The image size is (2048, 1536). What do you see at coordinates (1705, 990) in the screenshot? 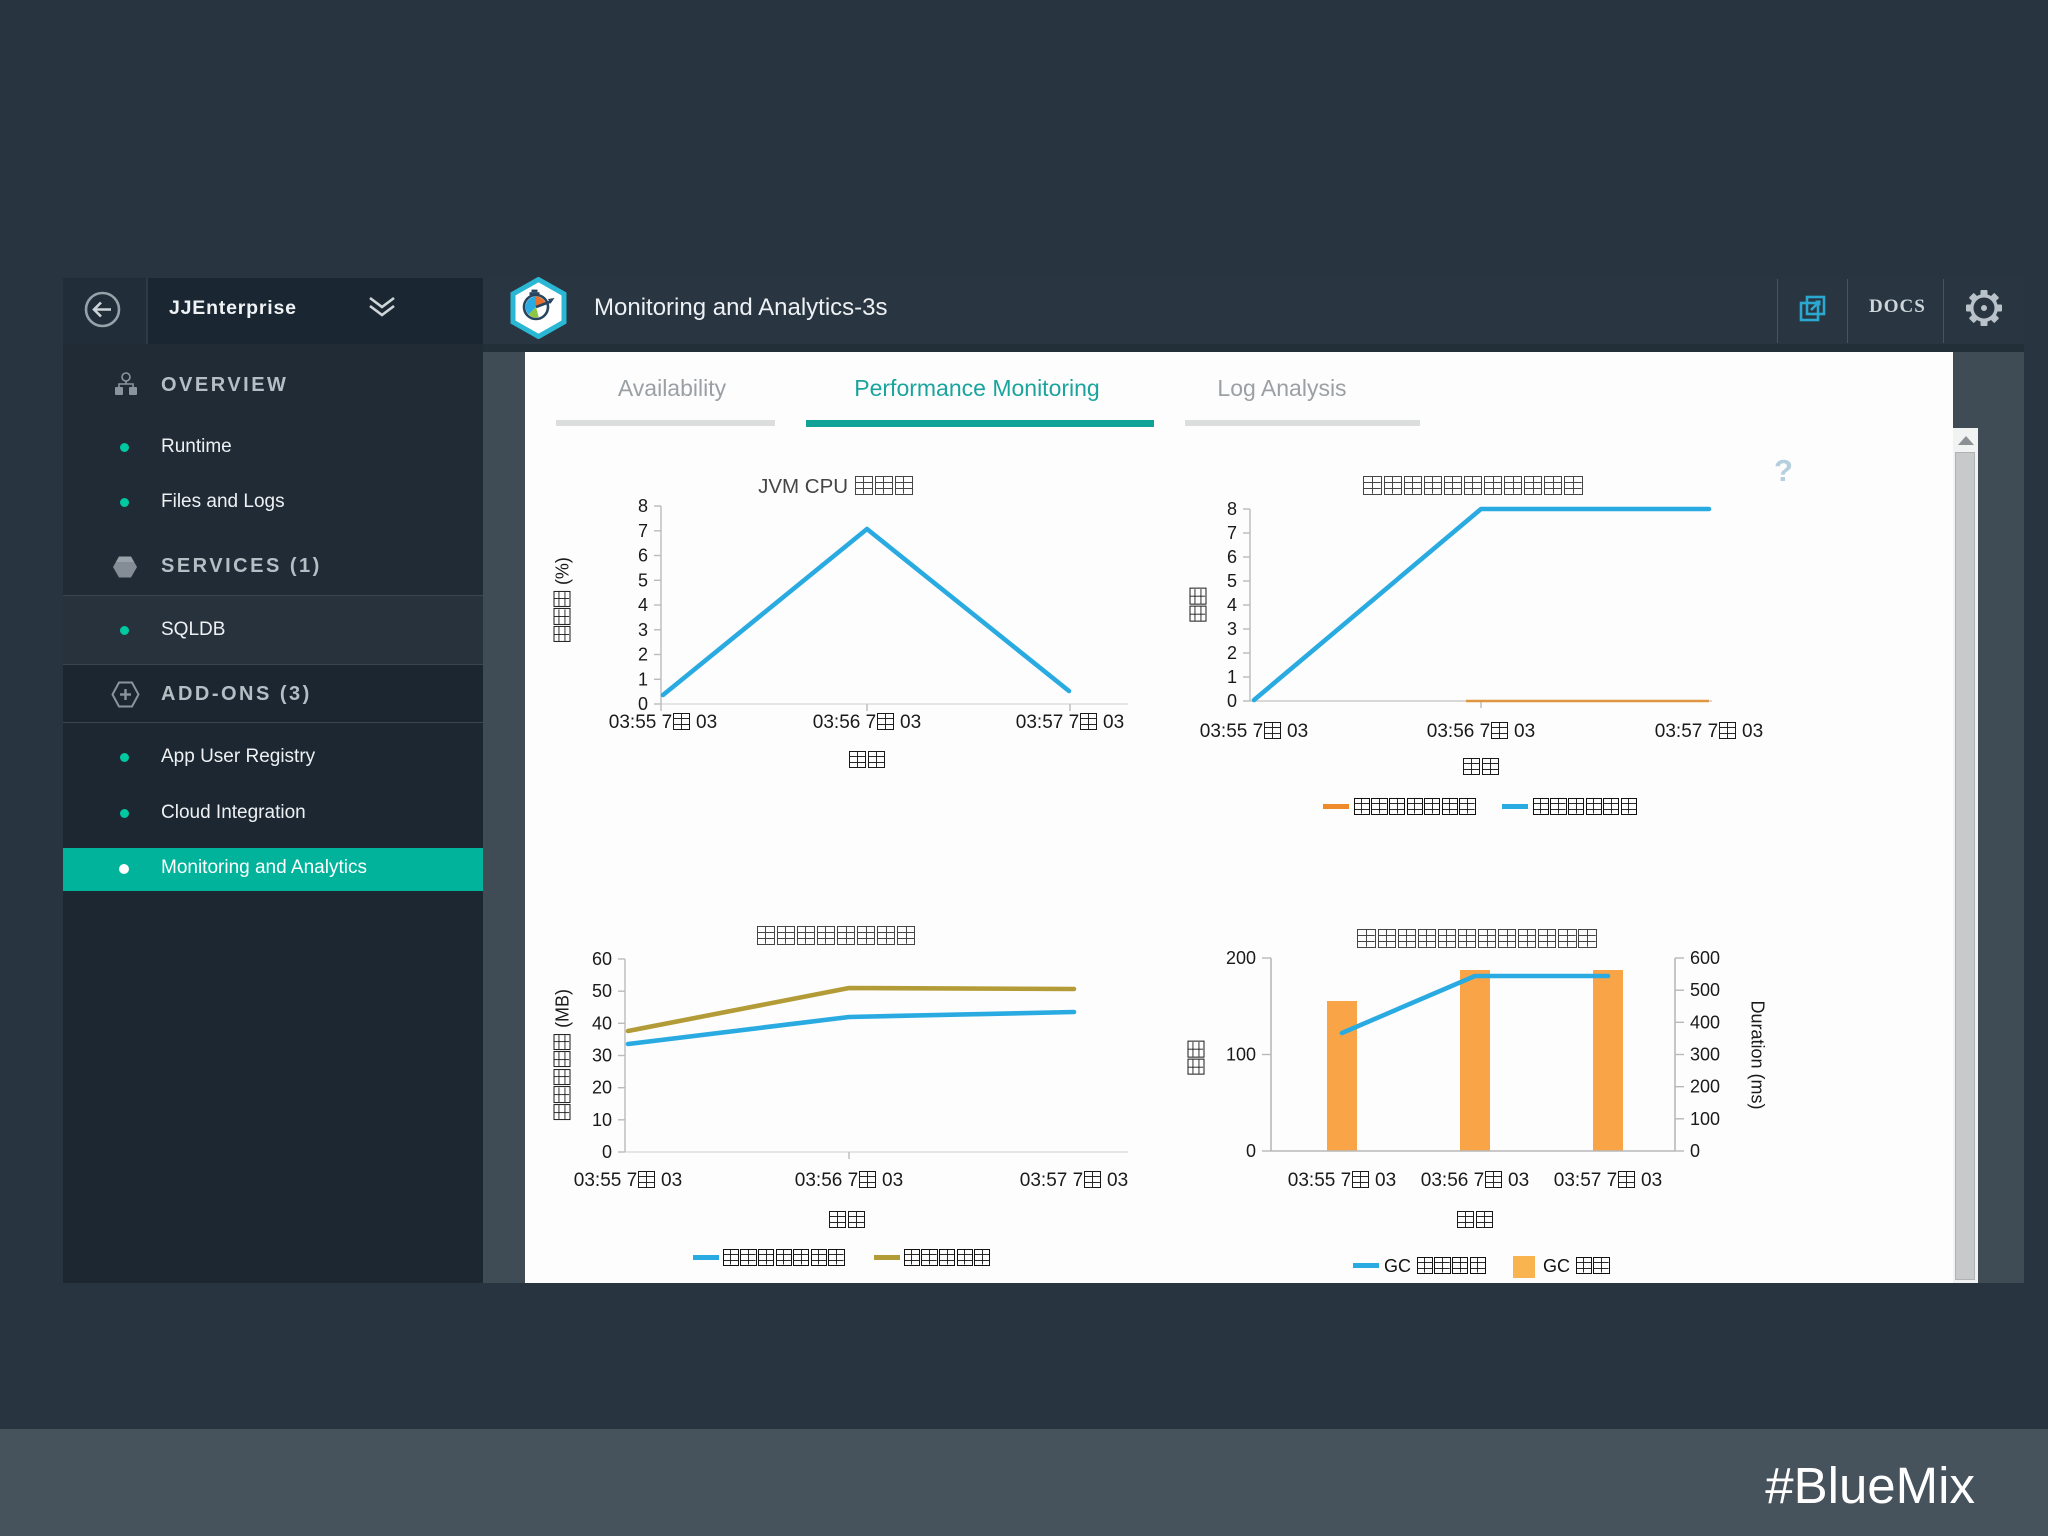
I see `svg-text: 500` at bounding box center [1705, 990].